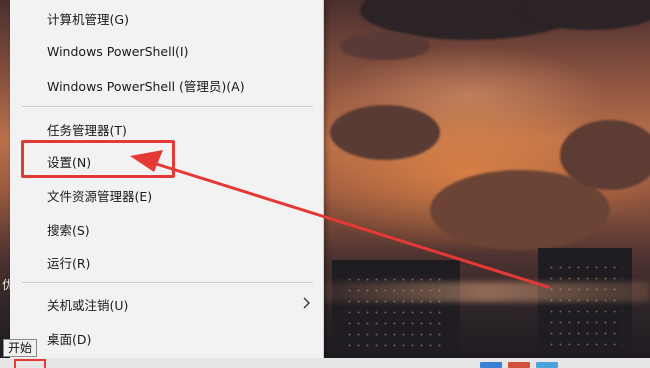 The height and width of the screenshot is (368, 650). What do you see at coordinates (98, 159) in the screenshot?
I see `settings-highlight-box` at bounding box center [98, 159].